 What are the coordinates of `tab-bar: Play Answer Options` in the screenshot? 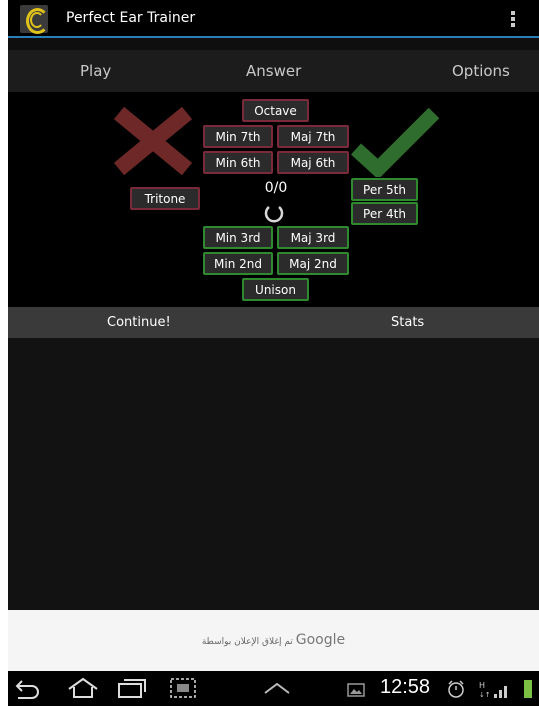 It's located at (273, 71).